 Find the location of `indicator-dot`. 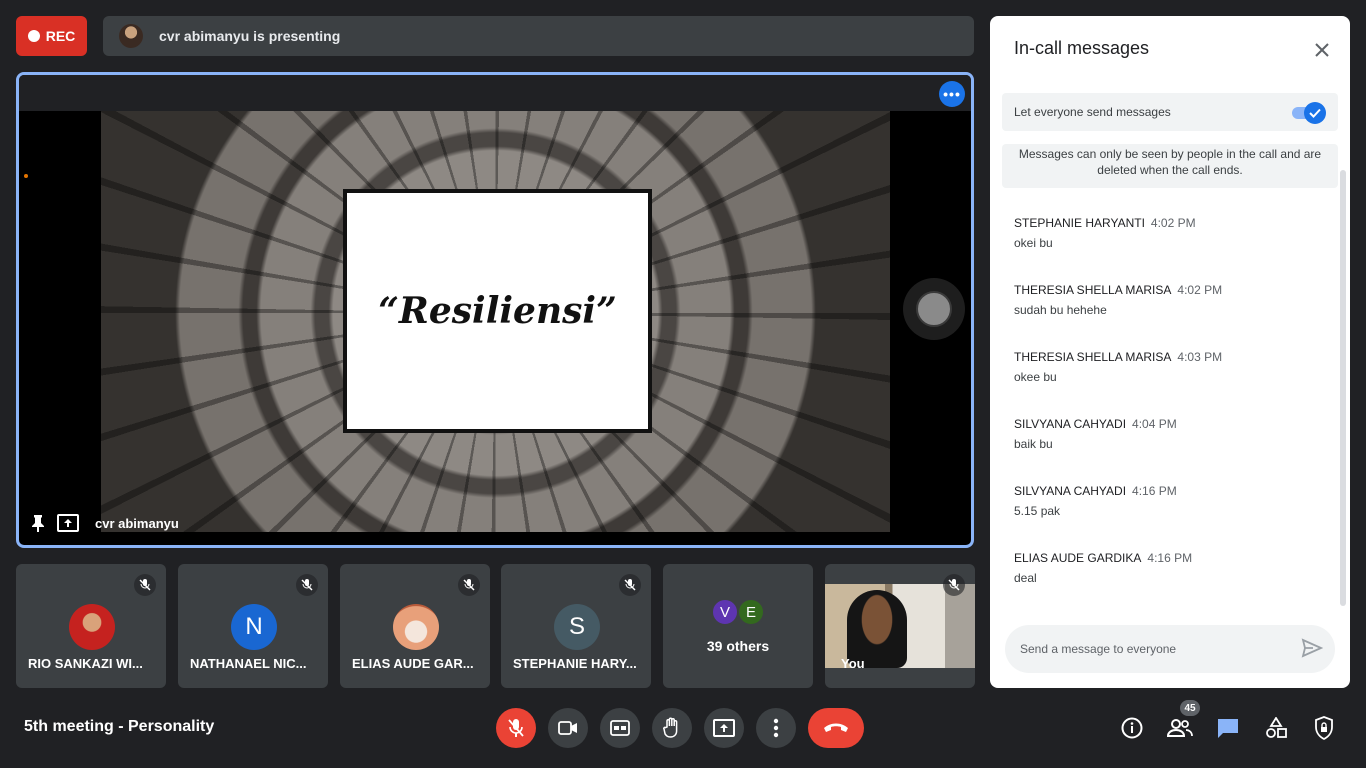

indicator-dot is located at coordinates (26, 176).